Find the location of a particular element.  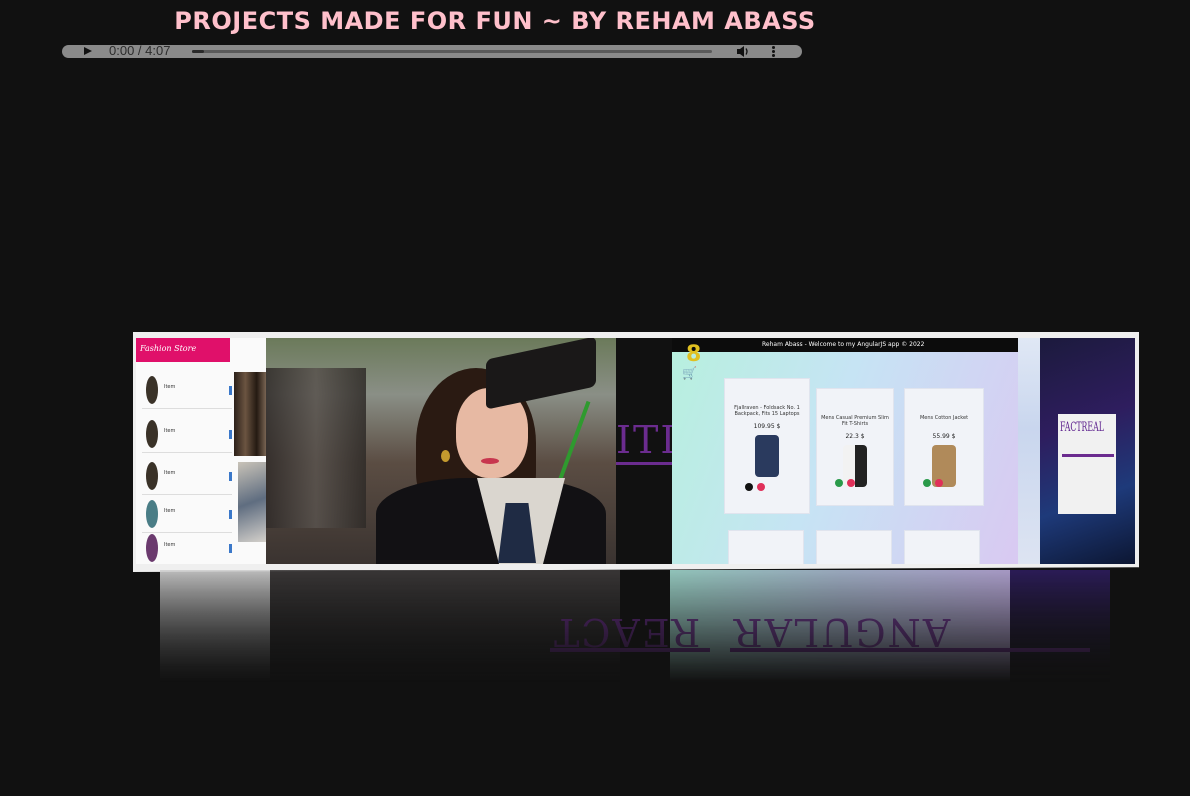

product-price: 55.99 $ is located at coordinates (944, 436).